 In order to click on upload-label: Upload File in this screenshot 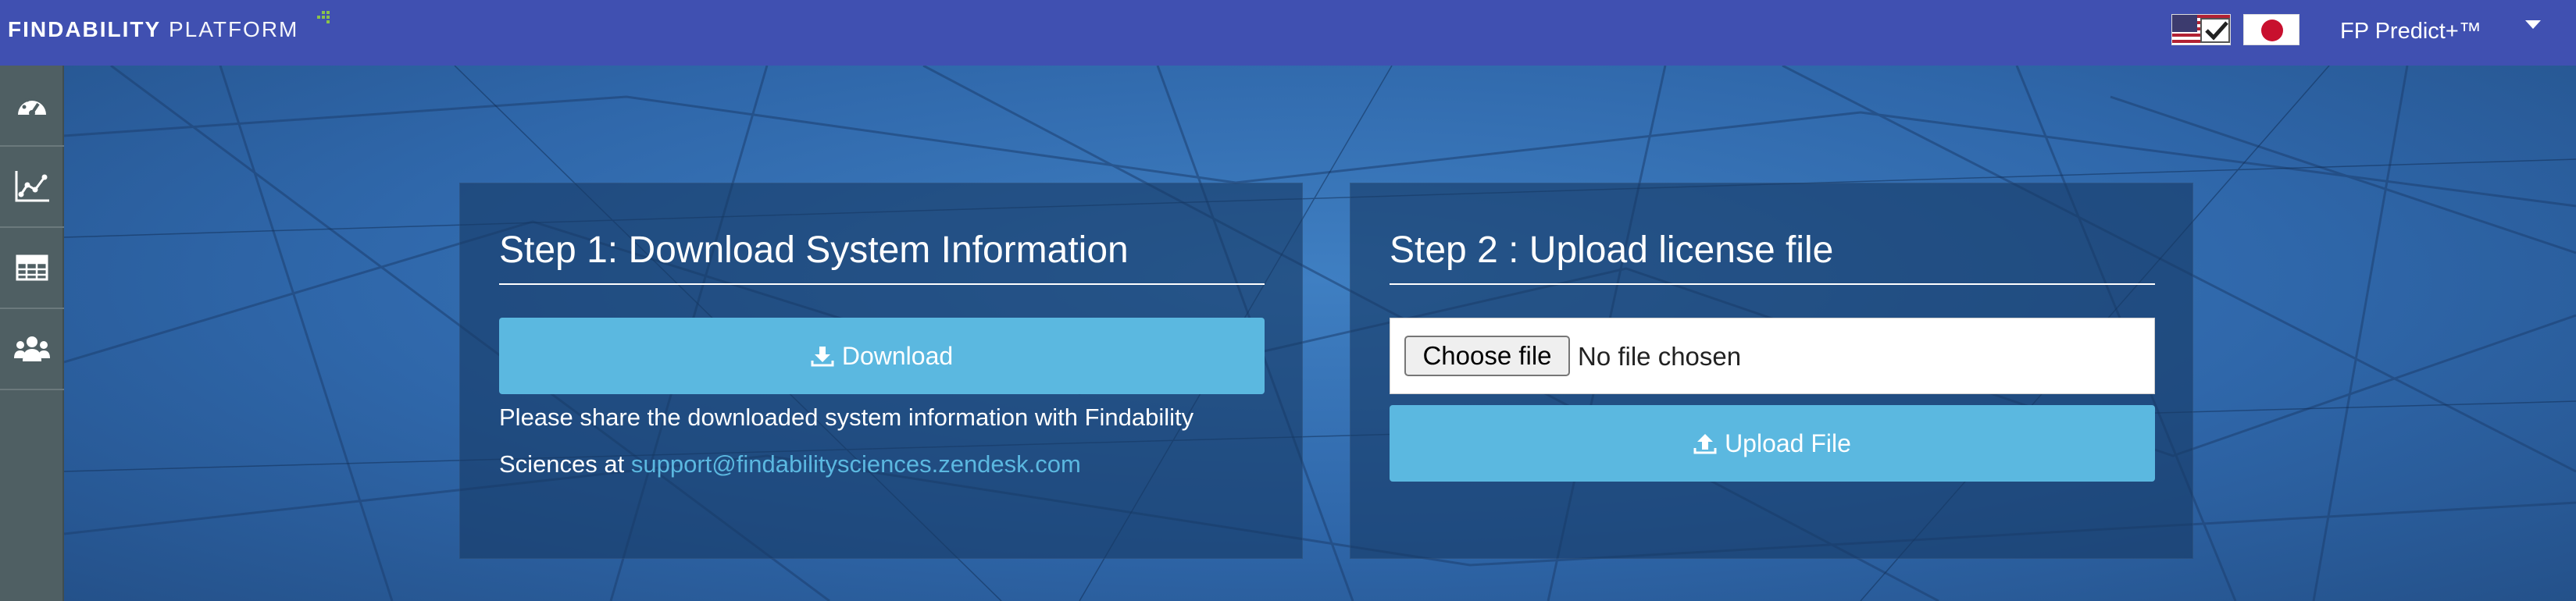, I will do `click(1788, 443)`.